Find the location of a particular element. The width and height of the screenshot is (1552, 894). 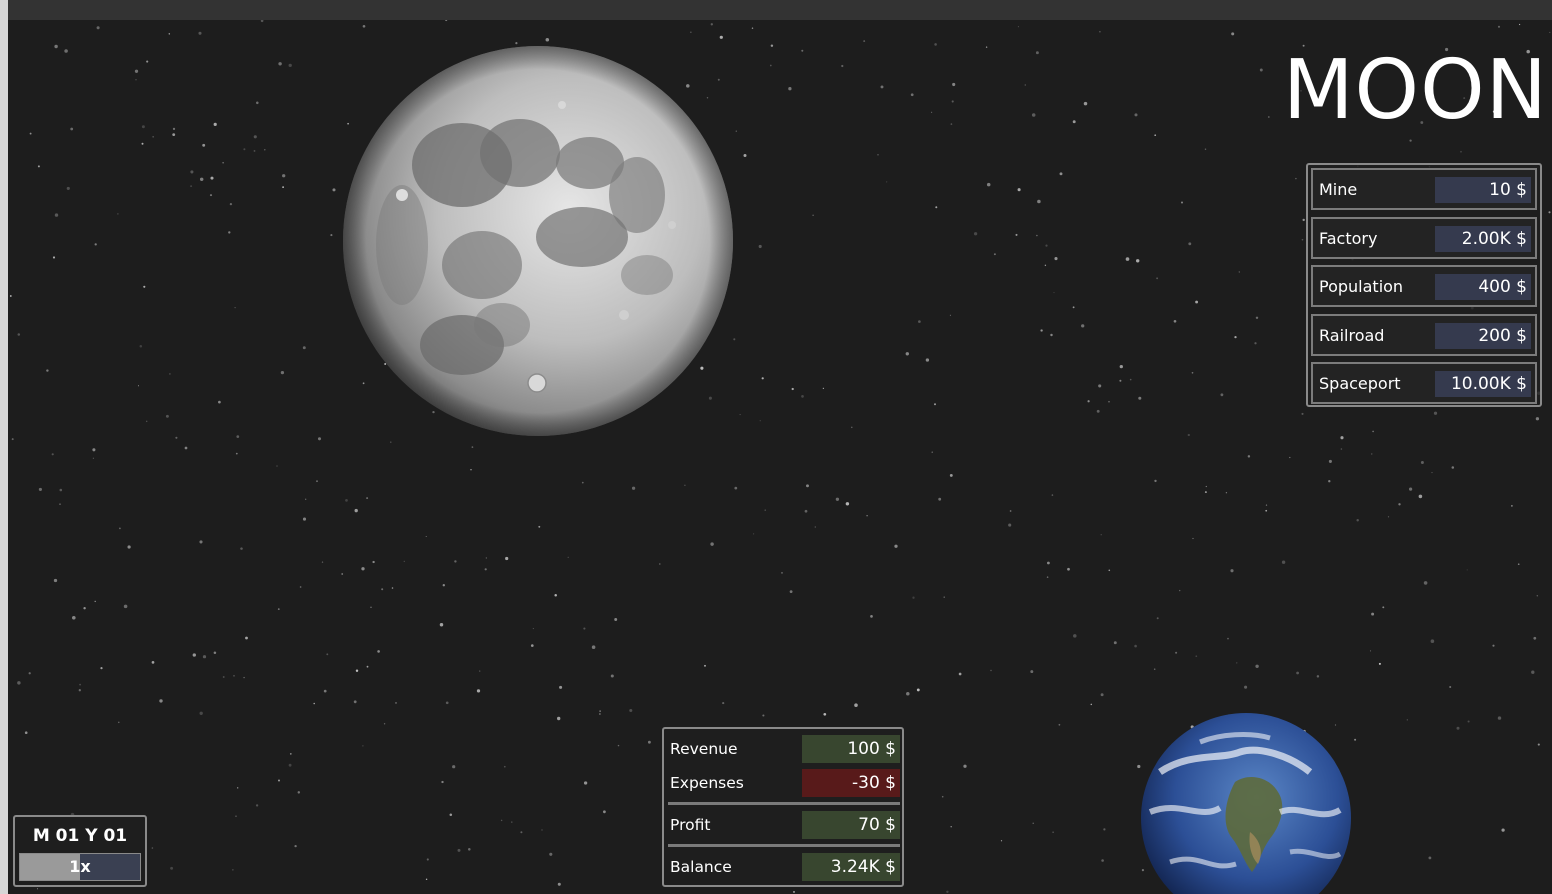

build-spaceport-button: Spaceport 10.00K $ is located at coordinates (1424, 383).